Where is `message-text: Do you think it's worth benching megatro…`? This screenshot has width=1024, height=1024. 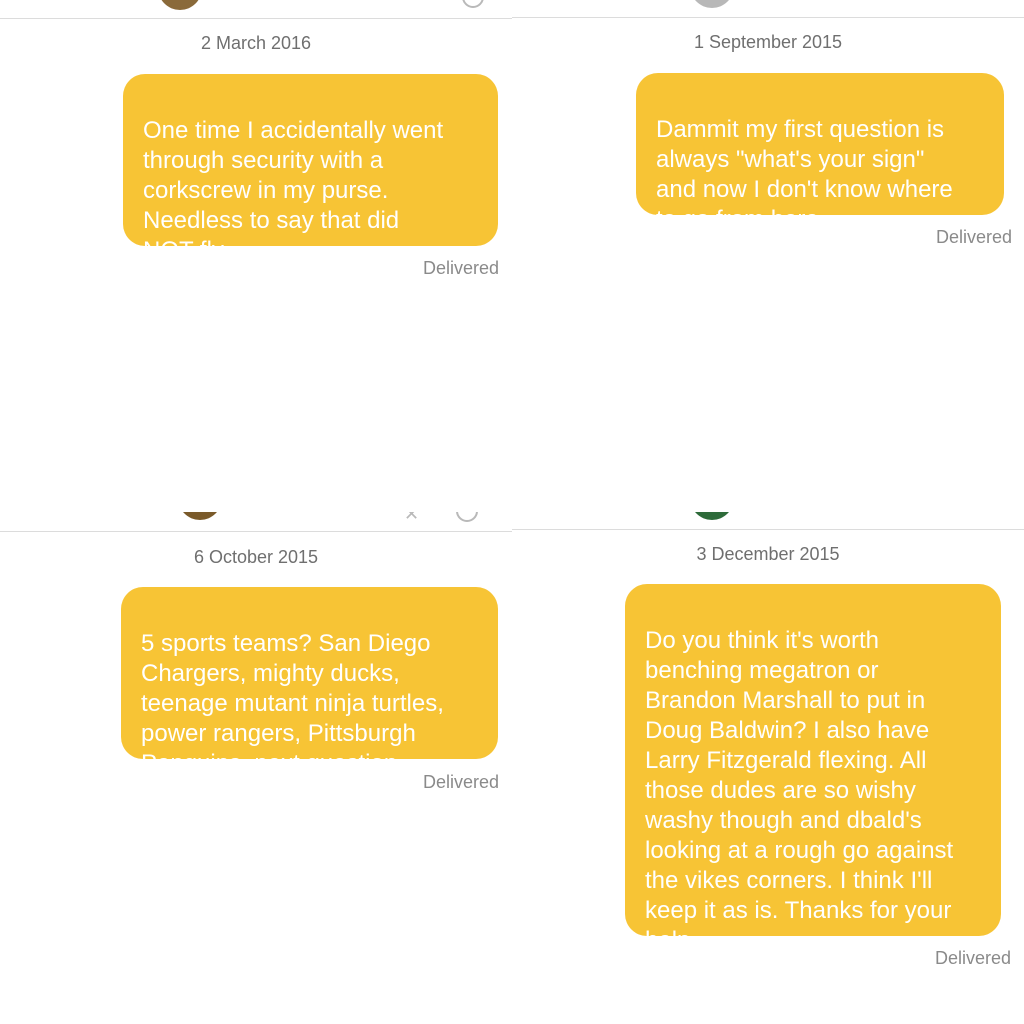 message-text: Do you think it's worth benching megatro… is located at coordinates (799, 790).